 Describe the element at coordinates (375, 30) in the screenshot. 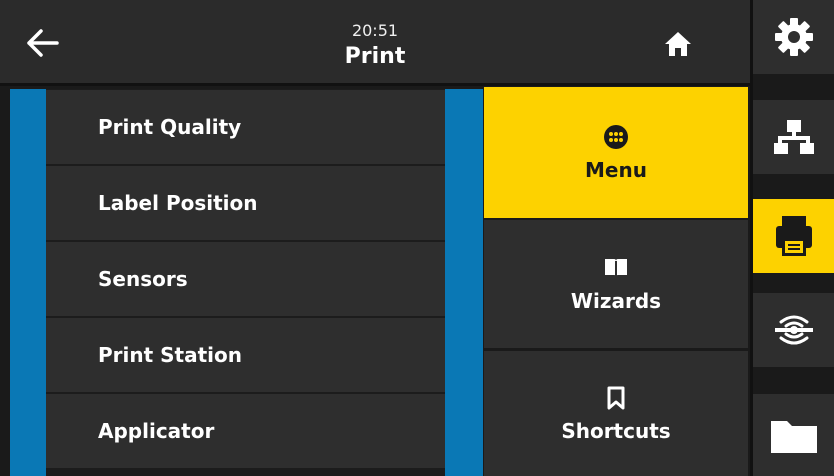

I see `clock: 20:51` at that location.